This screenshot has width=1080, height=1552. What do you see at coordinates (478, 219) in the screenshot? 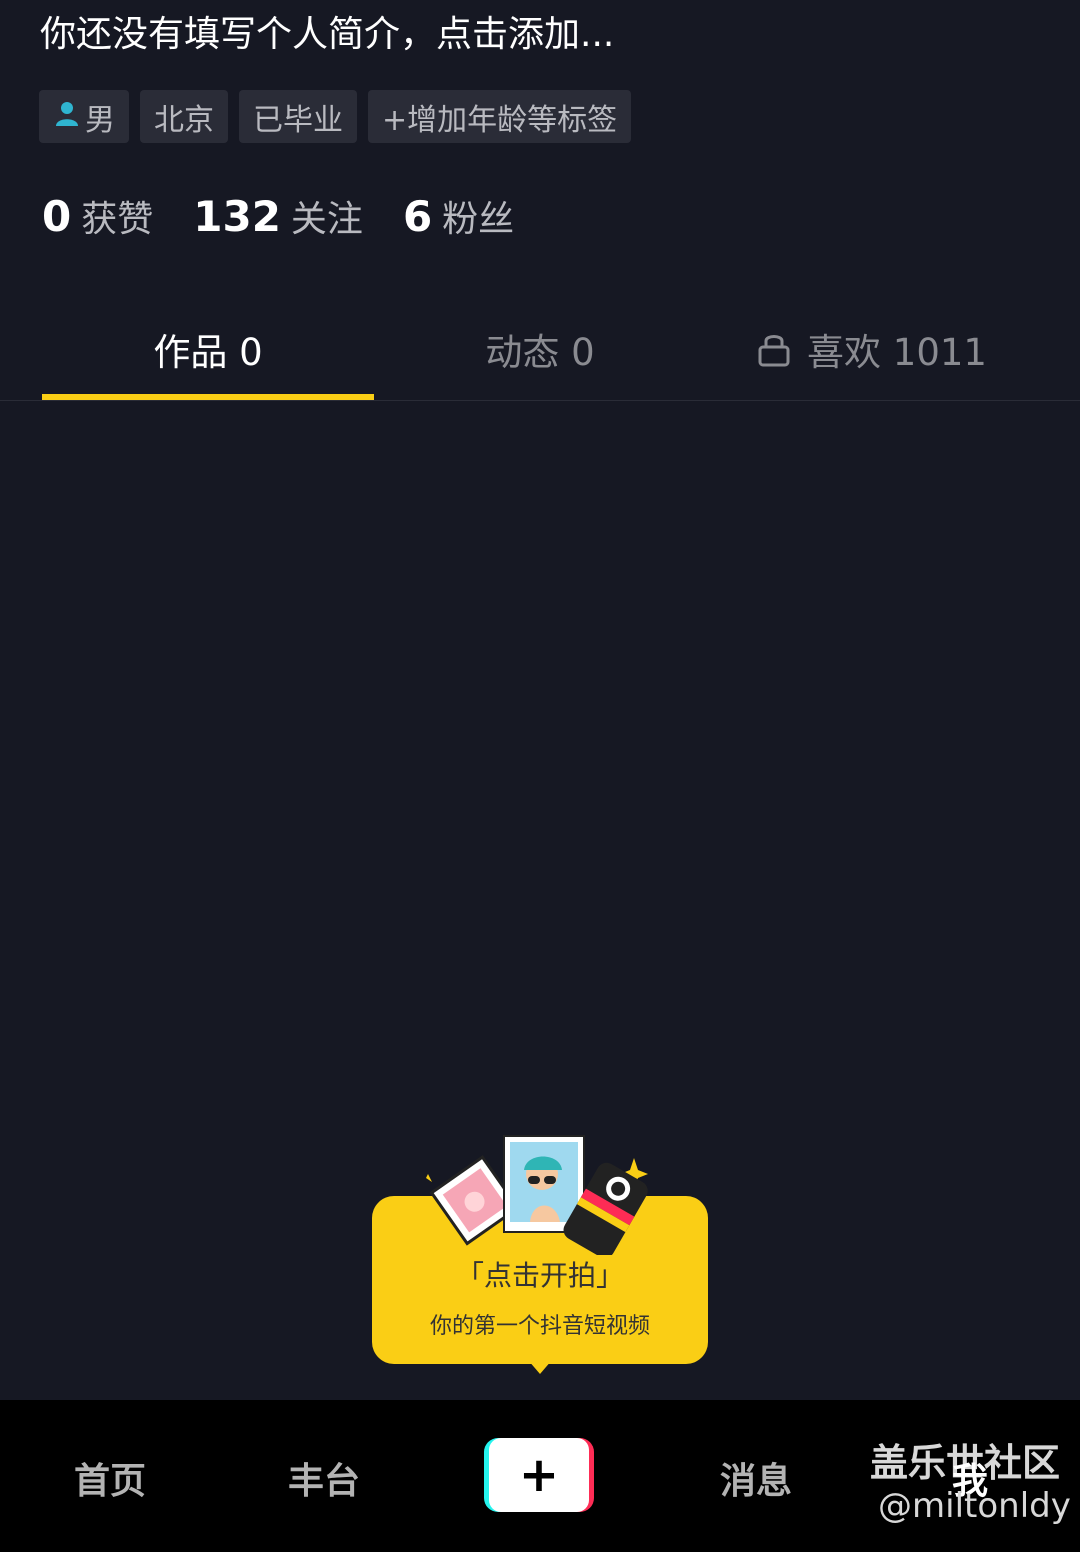
I see `stat-label: 粉丝` at bounding box center [478, 219].